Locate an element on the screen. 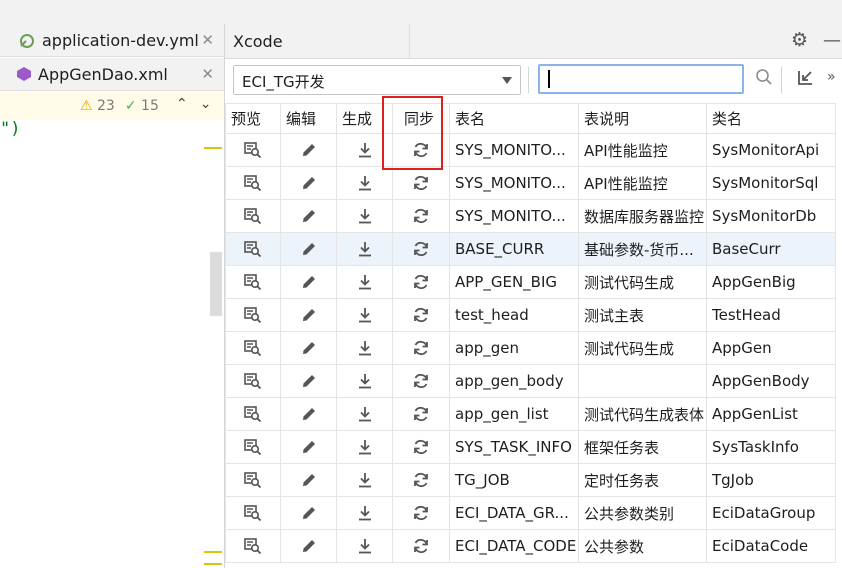 The image size is (842, 568). table-name-cell: TG_JOB is located at coordinates (514, 480).